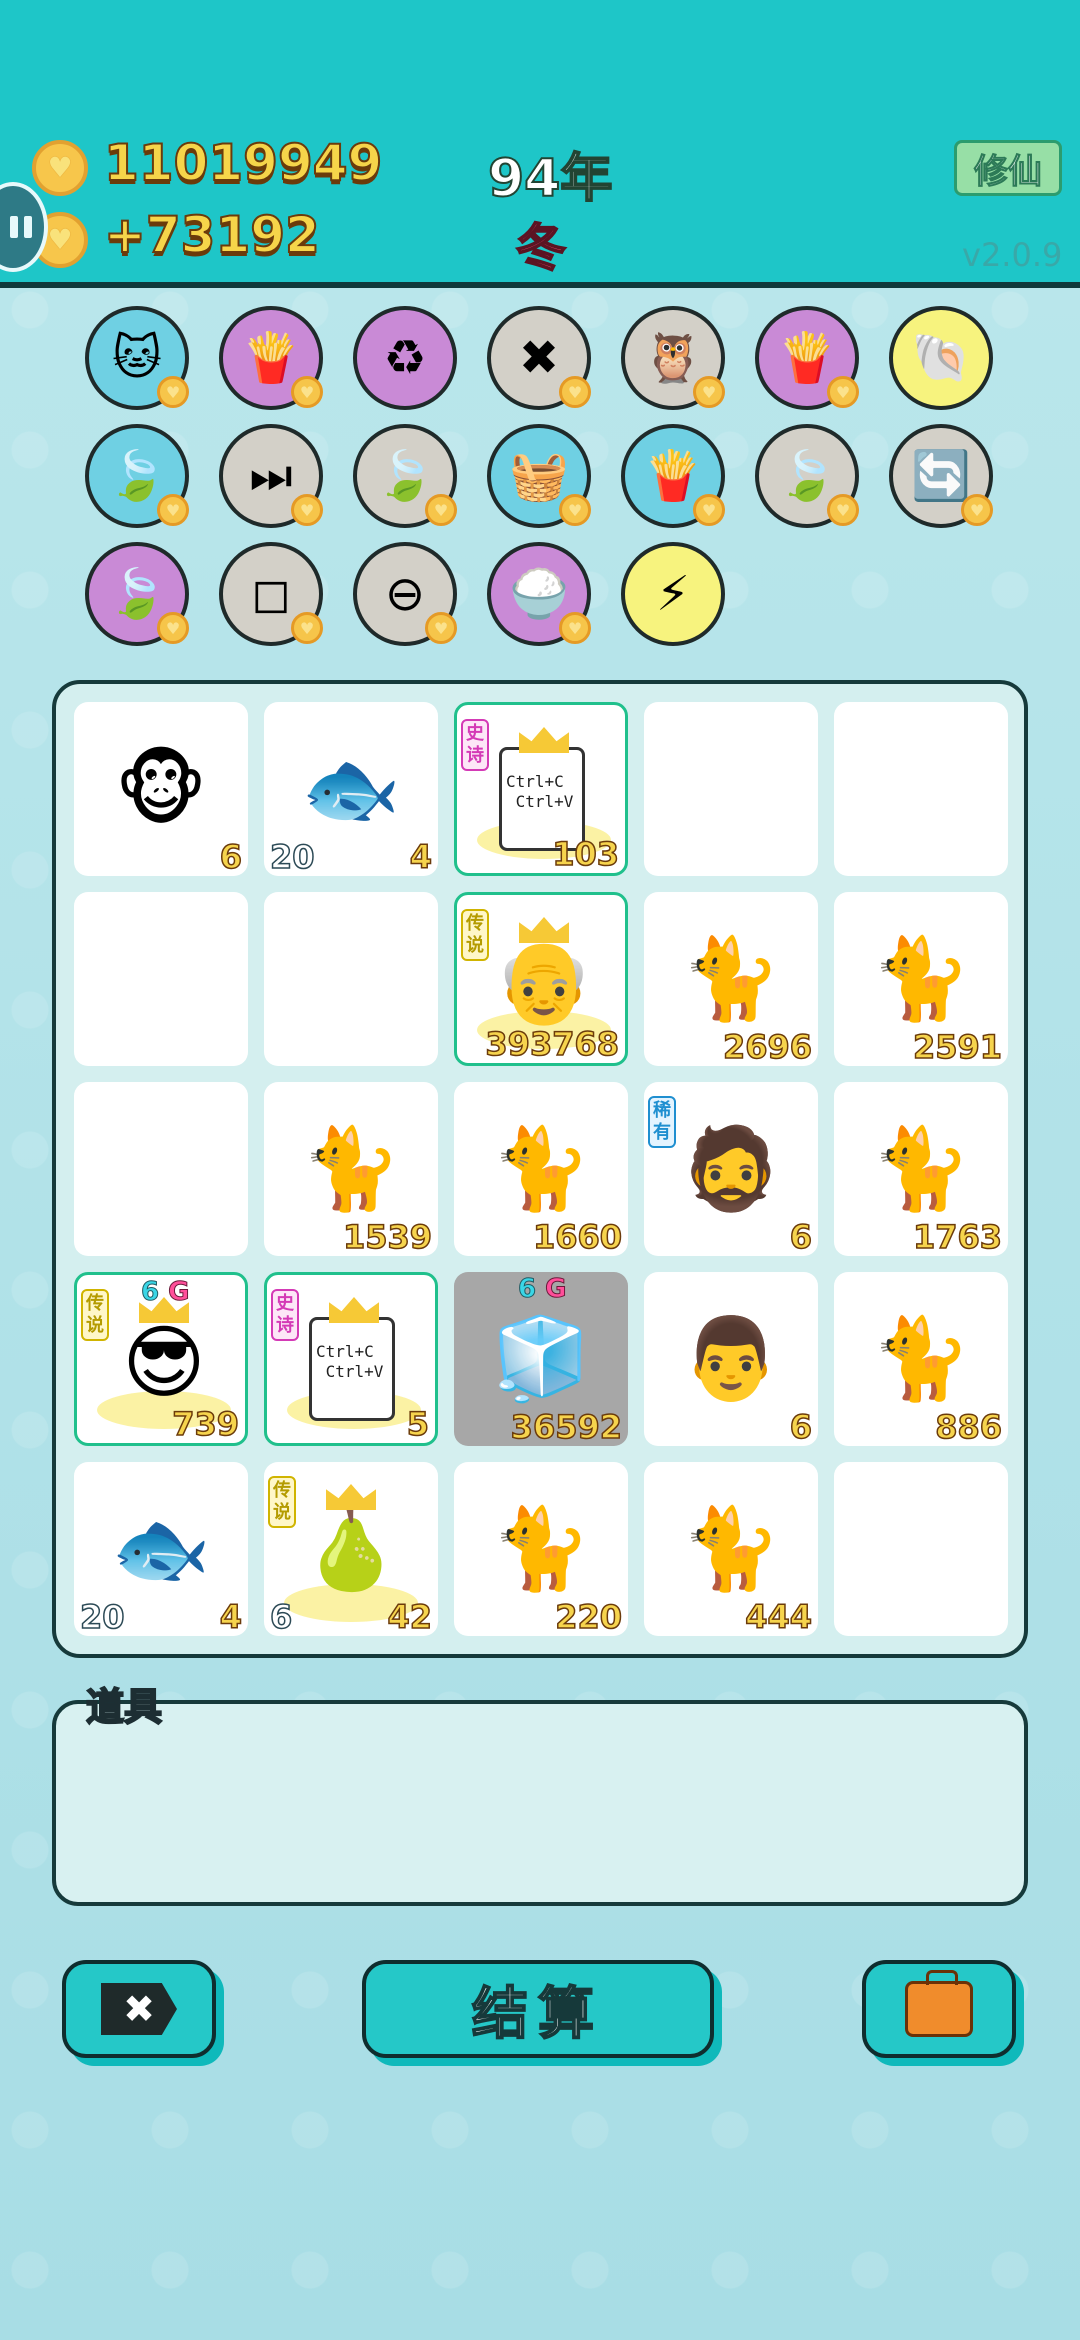  I want to click on settle-button: 结算, so click(538, 2009).